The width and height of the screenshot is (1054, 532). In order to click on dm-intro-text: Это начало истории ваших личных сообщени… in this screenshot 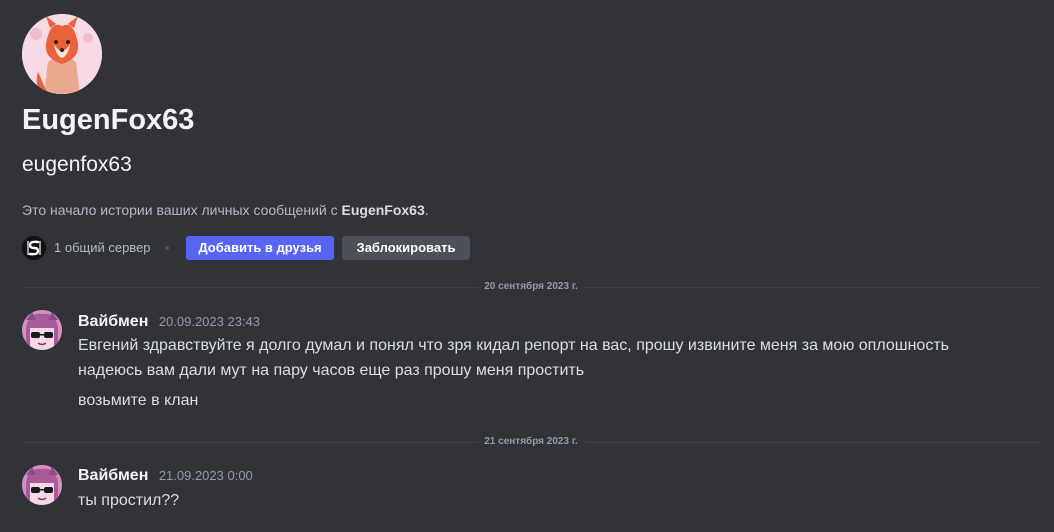, I will do `click(225, 210)`.